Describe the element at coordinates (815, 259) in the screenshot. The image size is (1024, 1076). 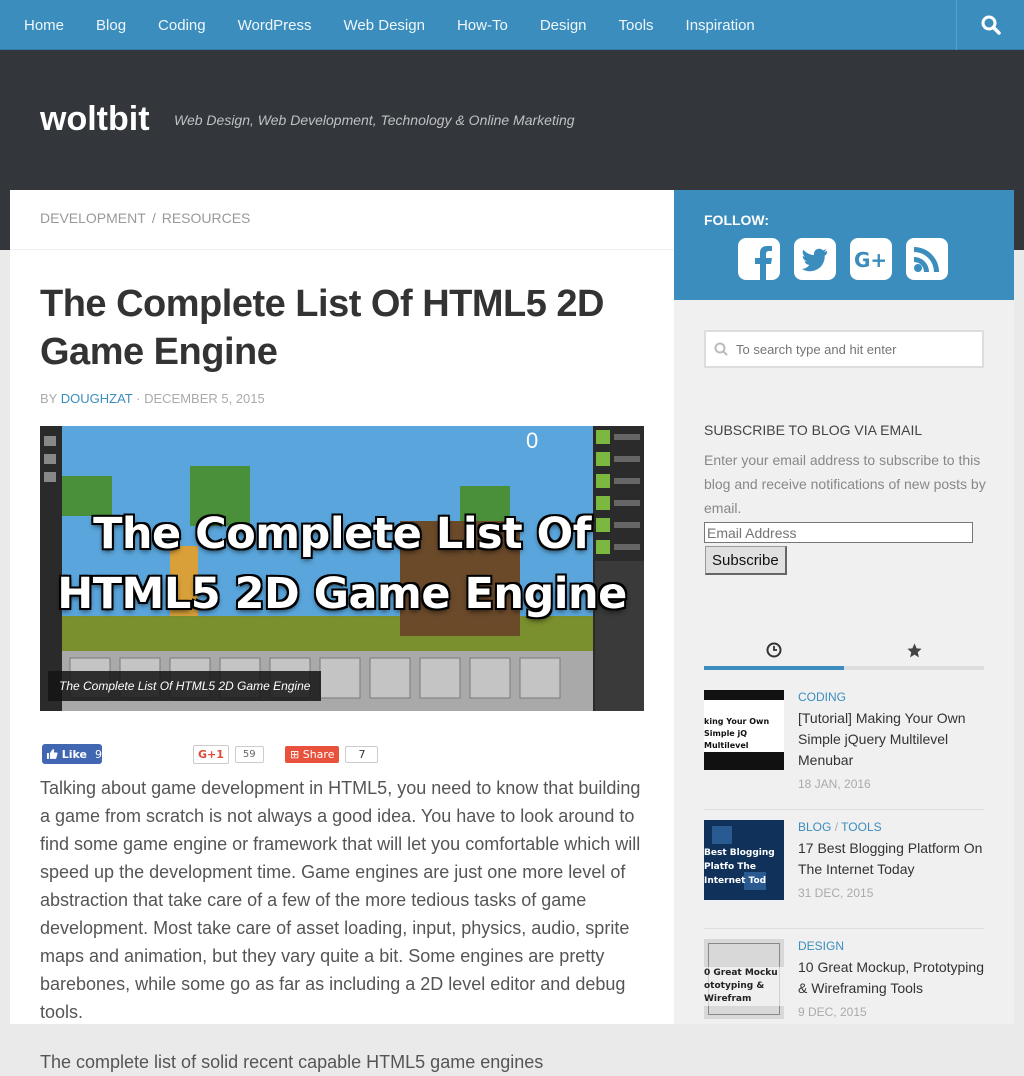
I see `twitter-icon` at that location.